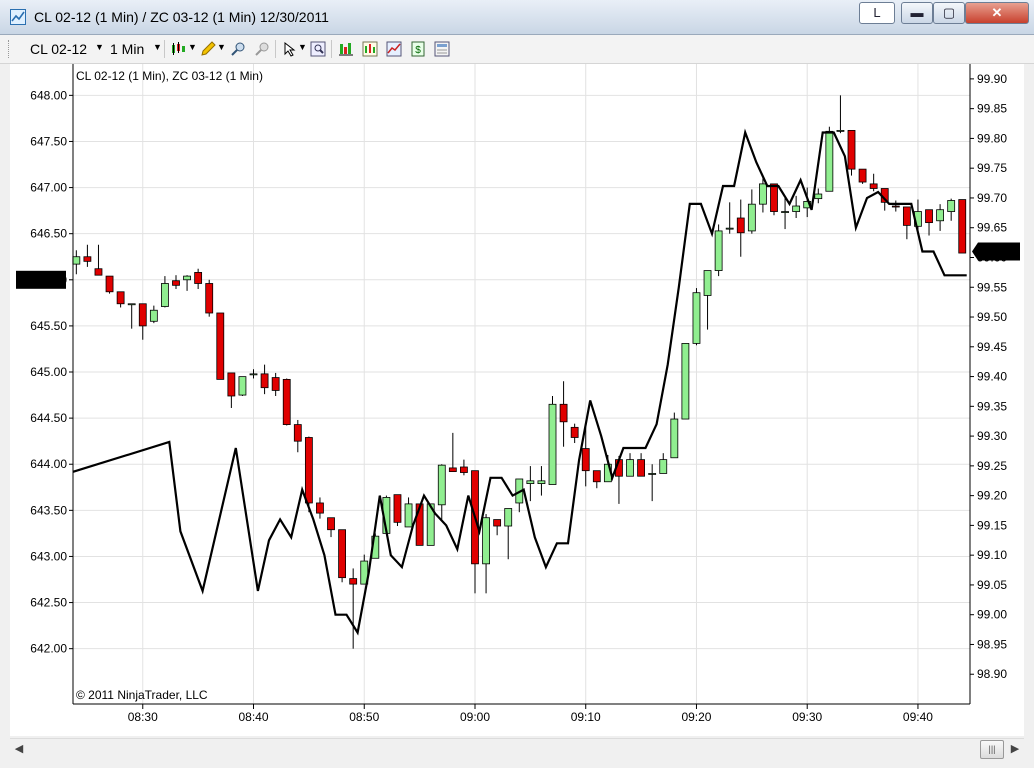 This screenshot has height=768, width=1034. Describe the element at coordinates (157, 47) in the screenshot. I see `interval-dropdown-icon: ▼` at that location.